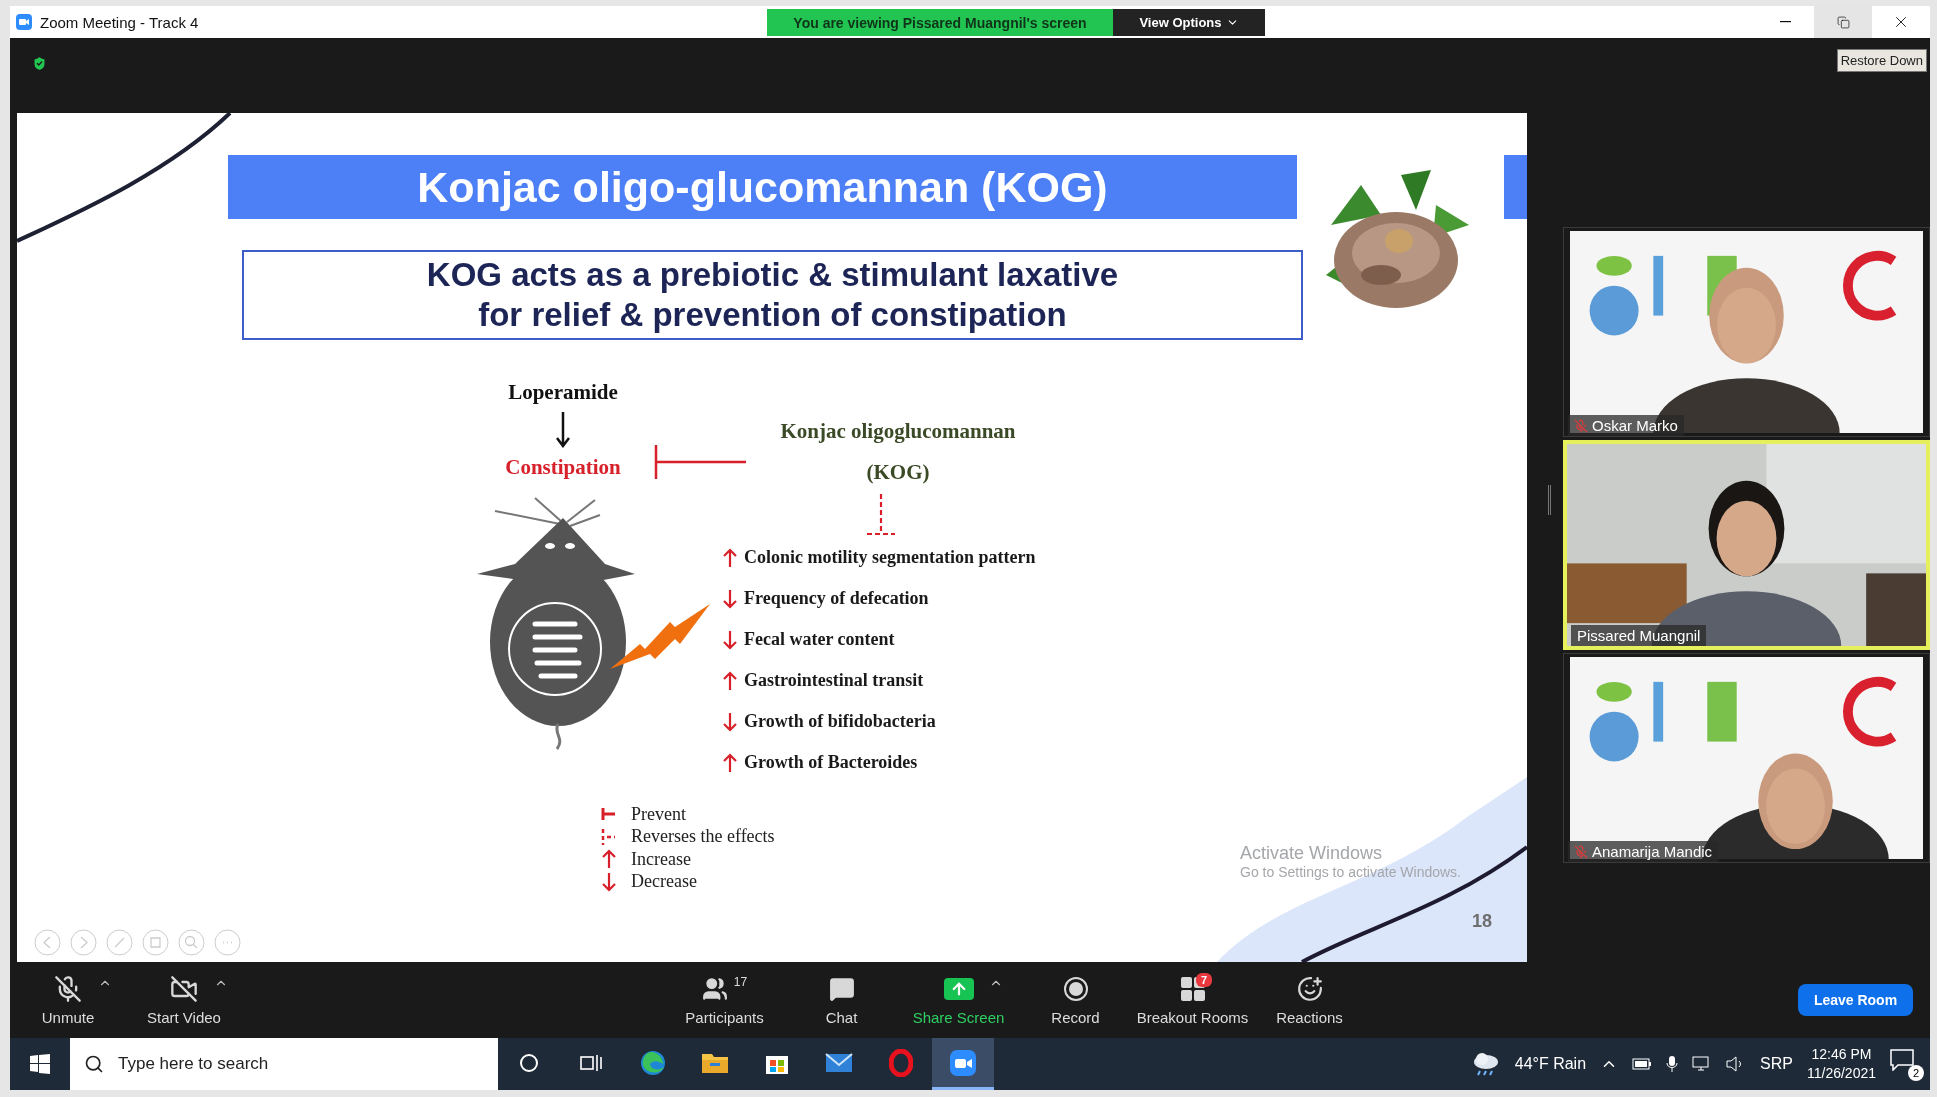 This screenshot has width=1937, height=1097. What do you see at coordinates (958, 988) in the screenshot?
I see `share-screen-icon` at bounding box center [958, 988].